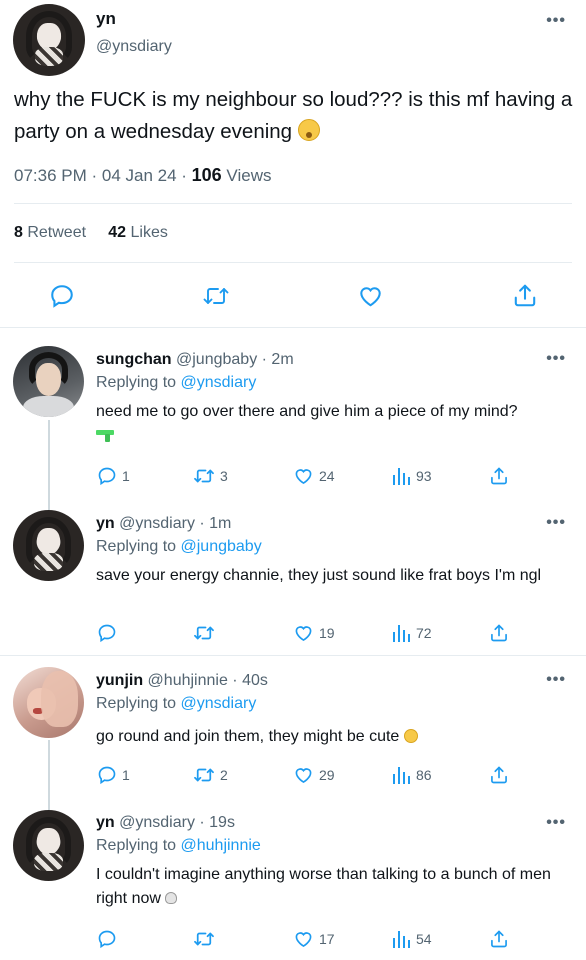 This screenshot has height=960, width=586. Describe the element at coordinates (179, 546) in the screenshot. I see `replying-to: Replying to @jungbaby` at that location.